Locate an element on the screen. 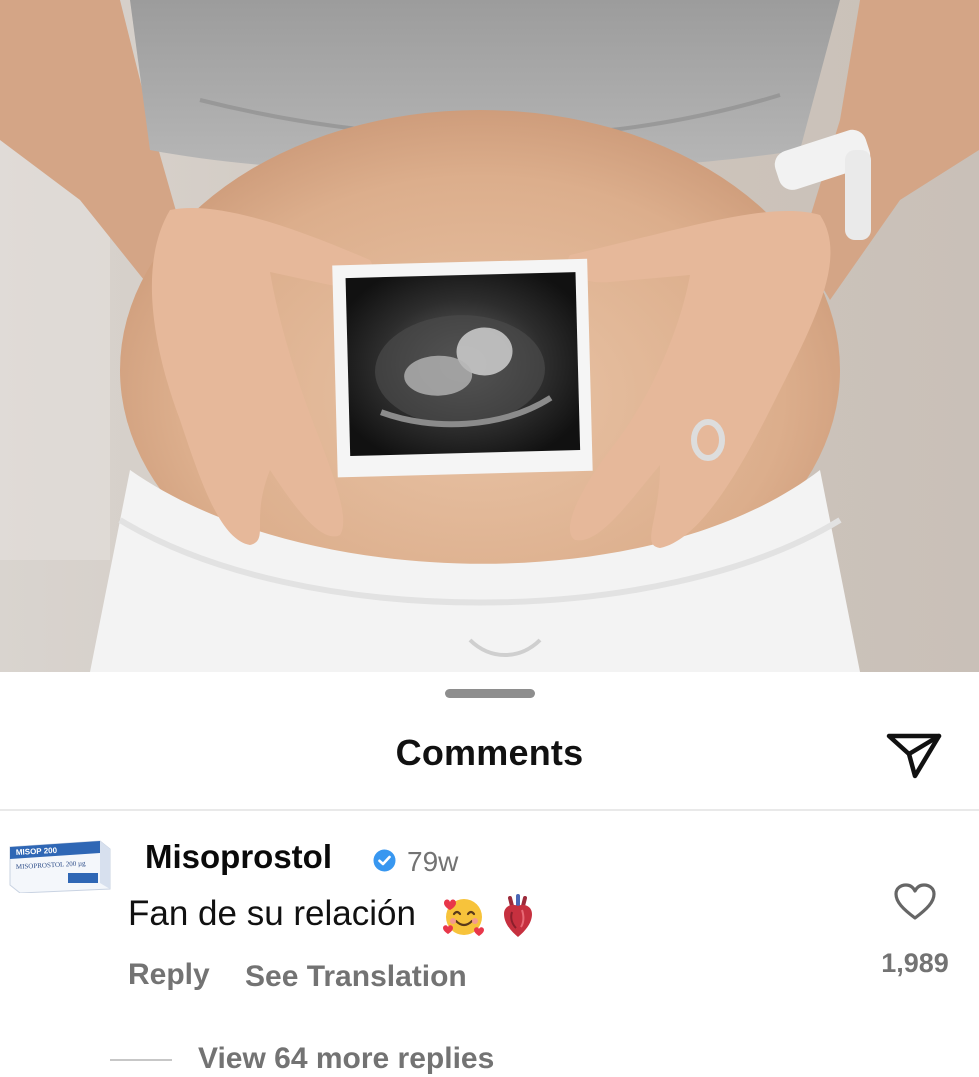  comments-title: Comments is located at coordinates (489, 752).